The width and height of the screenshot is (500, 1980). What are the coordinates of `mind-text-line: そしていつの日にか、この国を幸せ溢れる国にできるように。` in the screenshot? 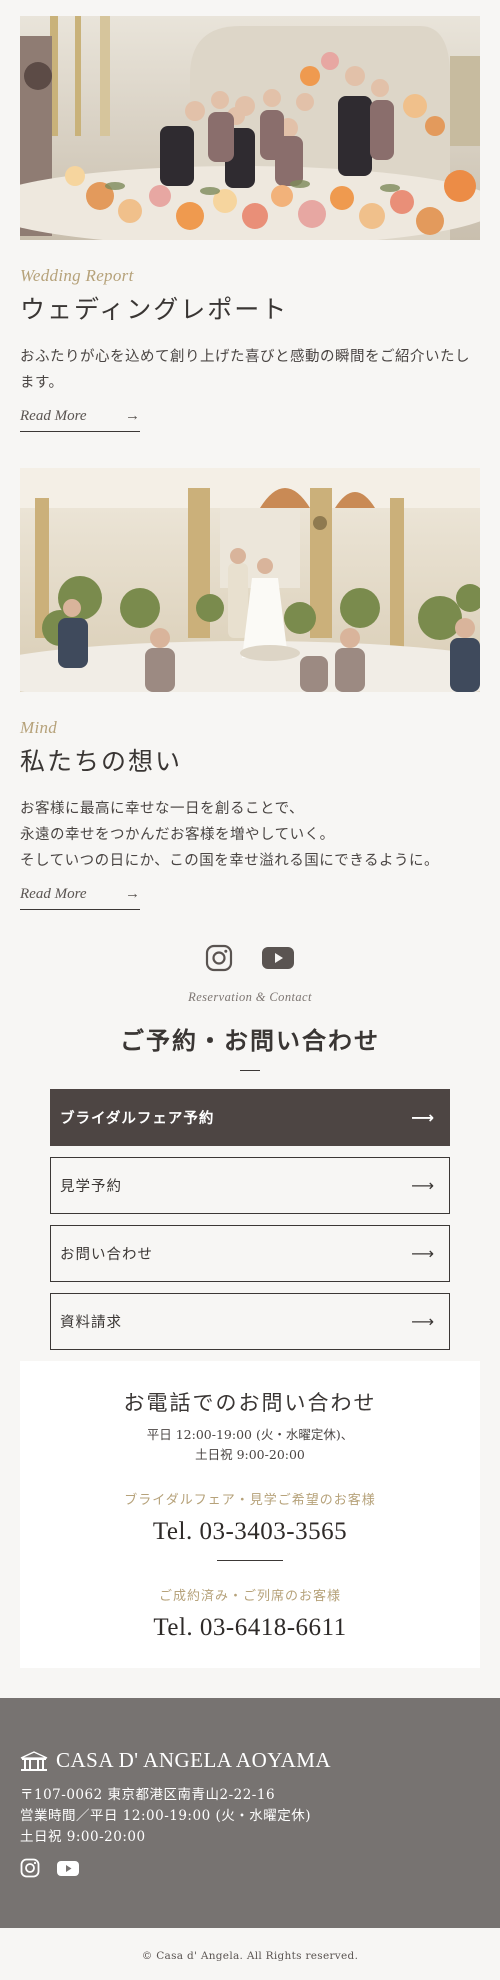 It's located at (229, 861).